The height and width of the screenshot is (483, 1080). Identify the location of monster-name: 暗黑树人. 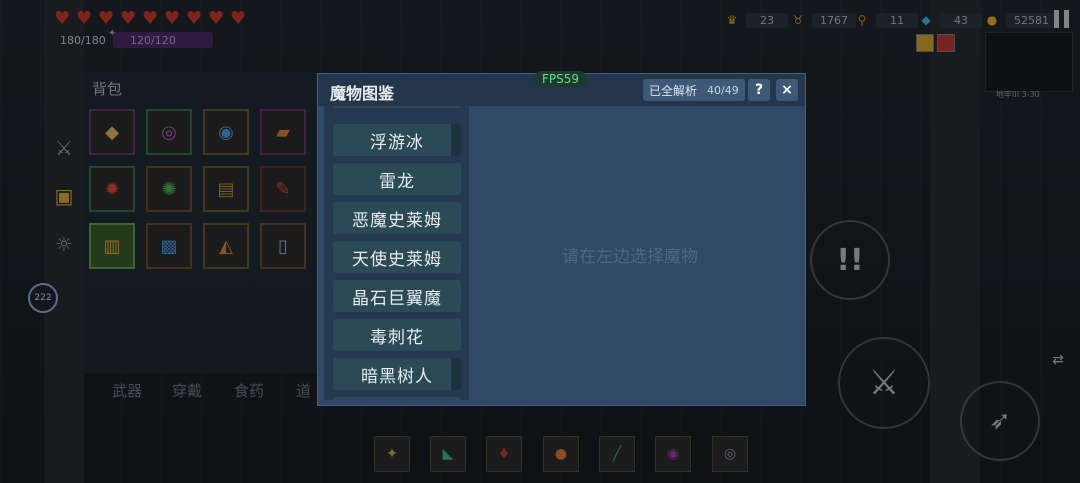
(397, 376).